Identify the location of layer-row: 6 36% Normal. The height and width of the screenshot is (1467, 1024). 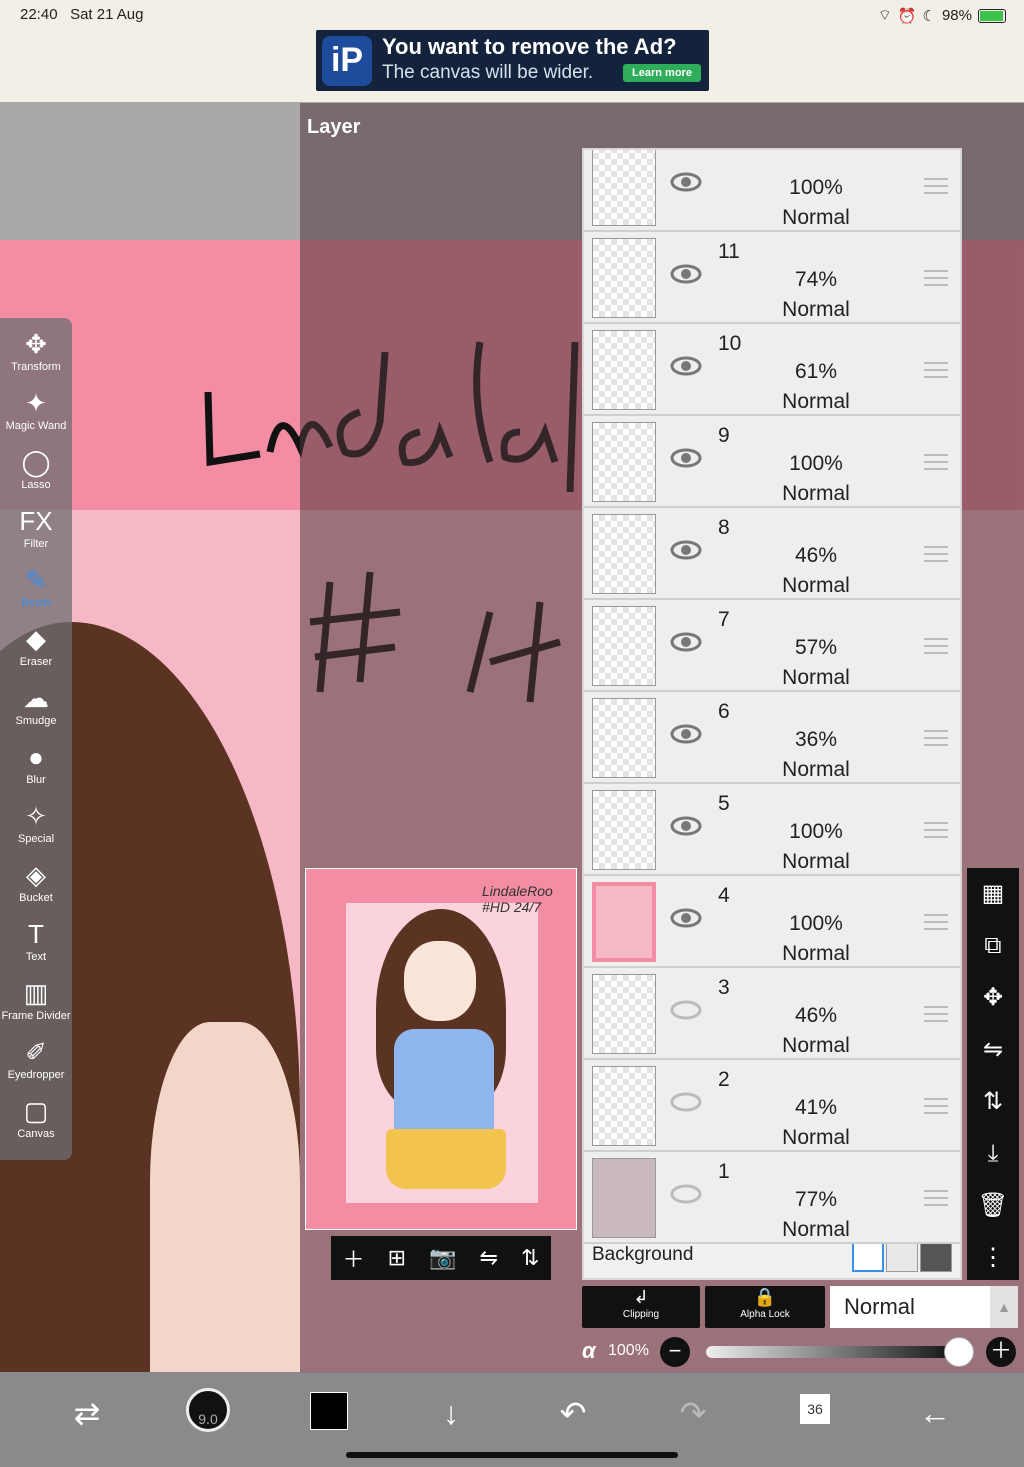
(772, 738).